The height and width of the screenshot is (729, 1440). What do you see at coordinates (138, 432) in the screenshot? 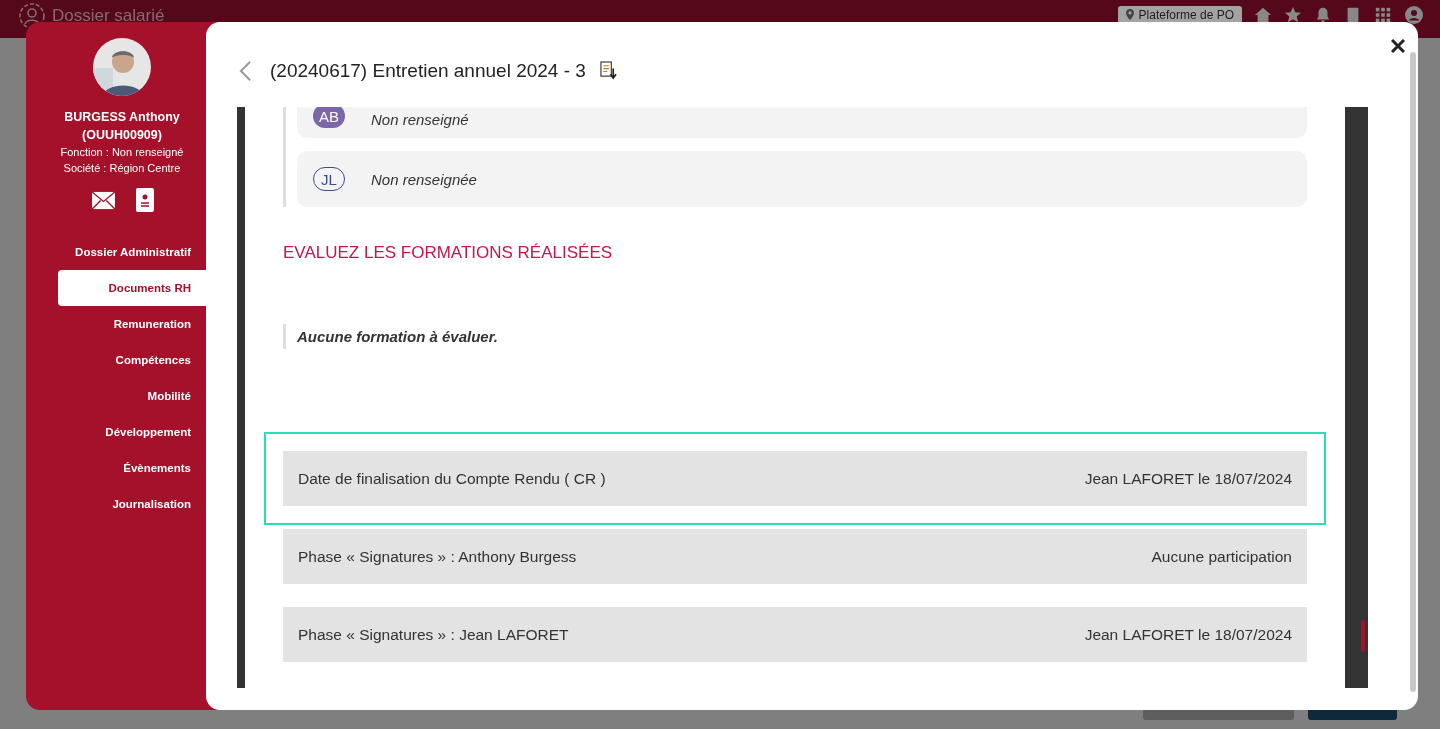
I see `nav-item: Développement` at bounding box center [138, 432].